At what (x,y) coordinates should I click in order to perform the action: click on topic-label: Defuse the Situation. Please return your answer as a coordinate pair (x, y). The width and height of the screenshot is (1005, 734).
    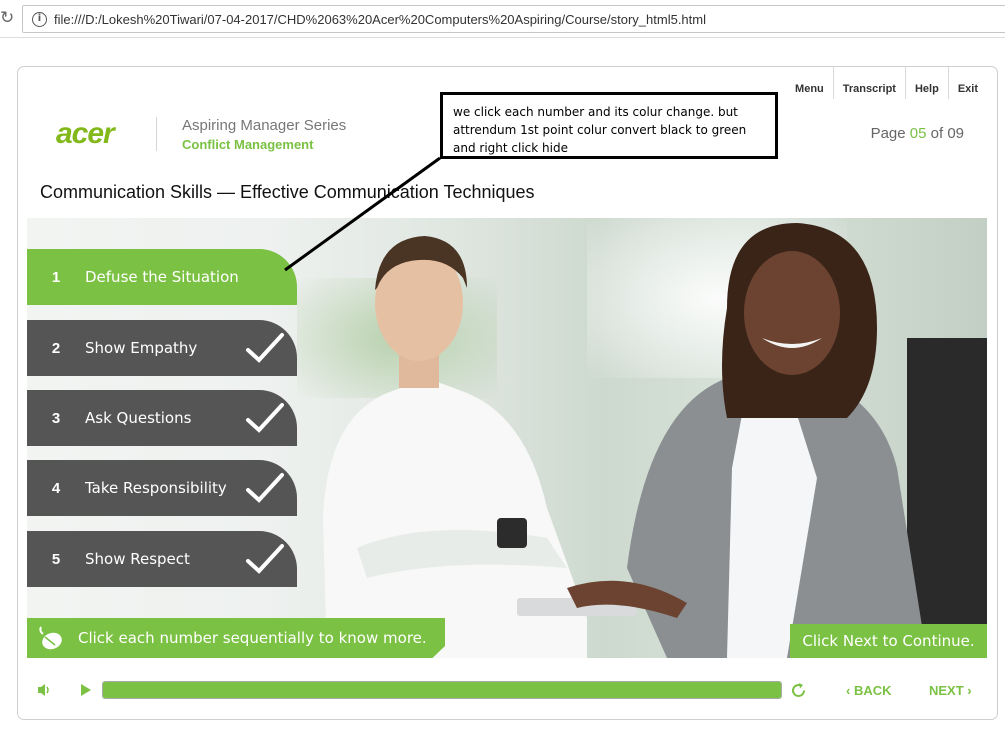
    Looking at the image, I should click on (162, 277).